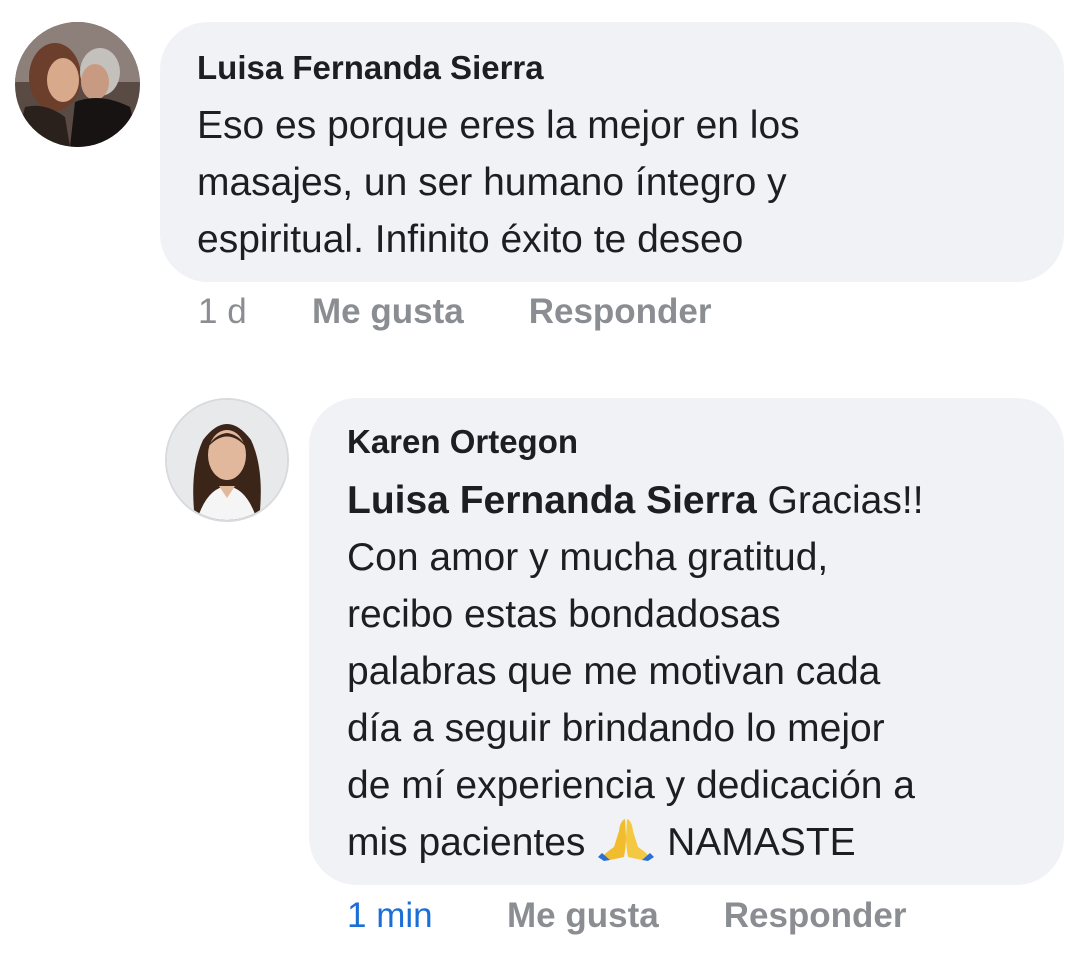 The image size is (1080, 955). Describe the element at coordinates (690, 442) in the screenshot. I see `comment-author: Karen Ortegon` at that location.